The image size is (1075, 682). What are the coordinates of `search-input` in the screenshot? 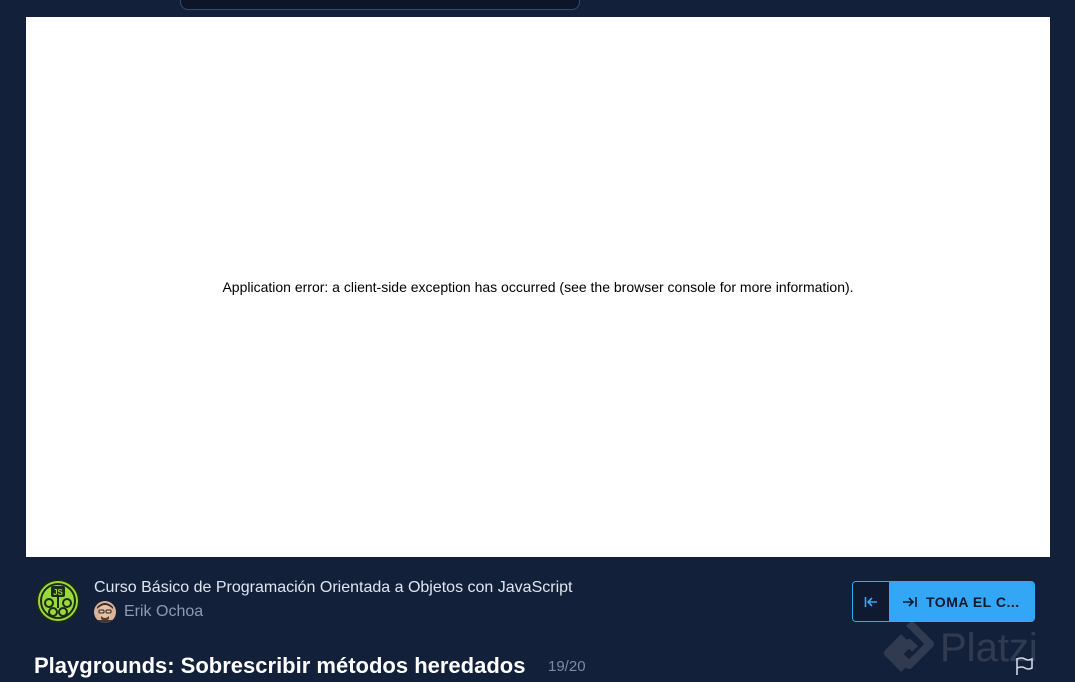 It's located at (380, 5).